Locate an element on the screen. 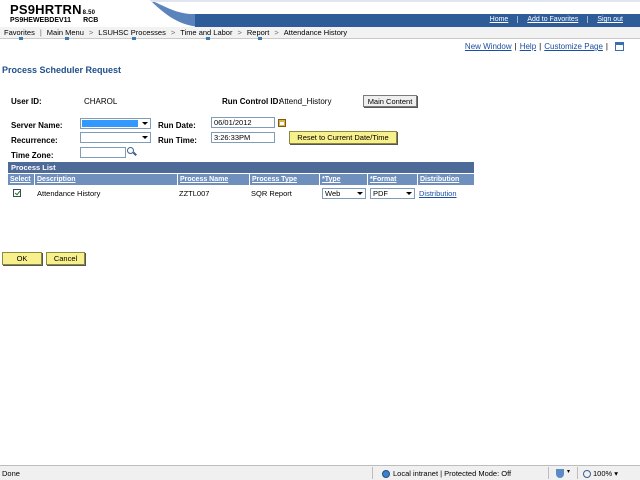 The height and width of the screenshot is (480, 640). security-zone: Local intranet | Protected Mode: Off is located at coordinates (446, 473).